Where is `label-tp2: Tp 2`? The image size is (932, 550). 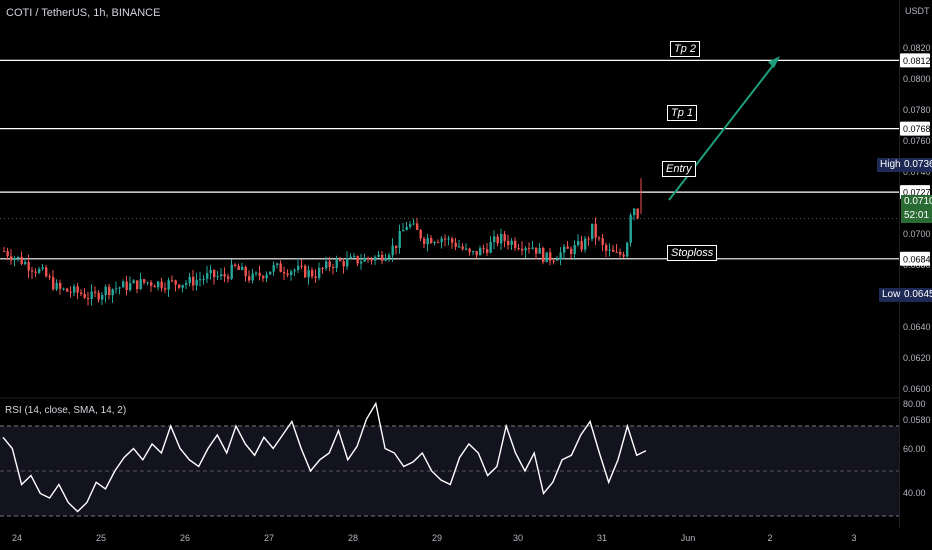 label-tp2: Tp 2 is located at coordinates (685, 49).